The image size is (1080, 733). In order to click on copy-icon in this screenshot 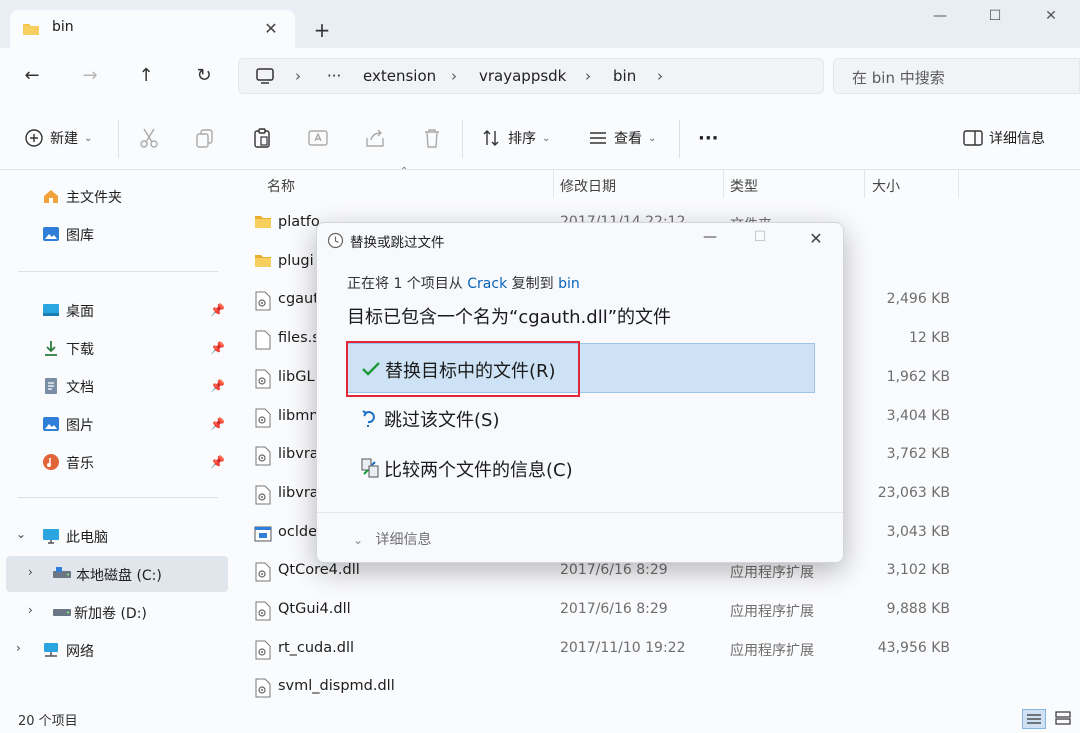, I will do `click(205, 138)`.